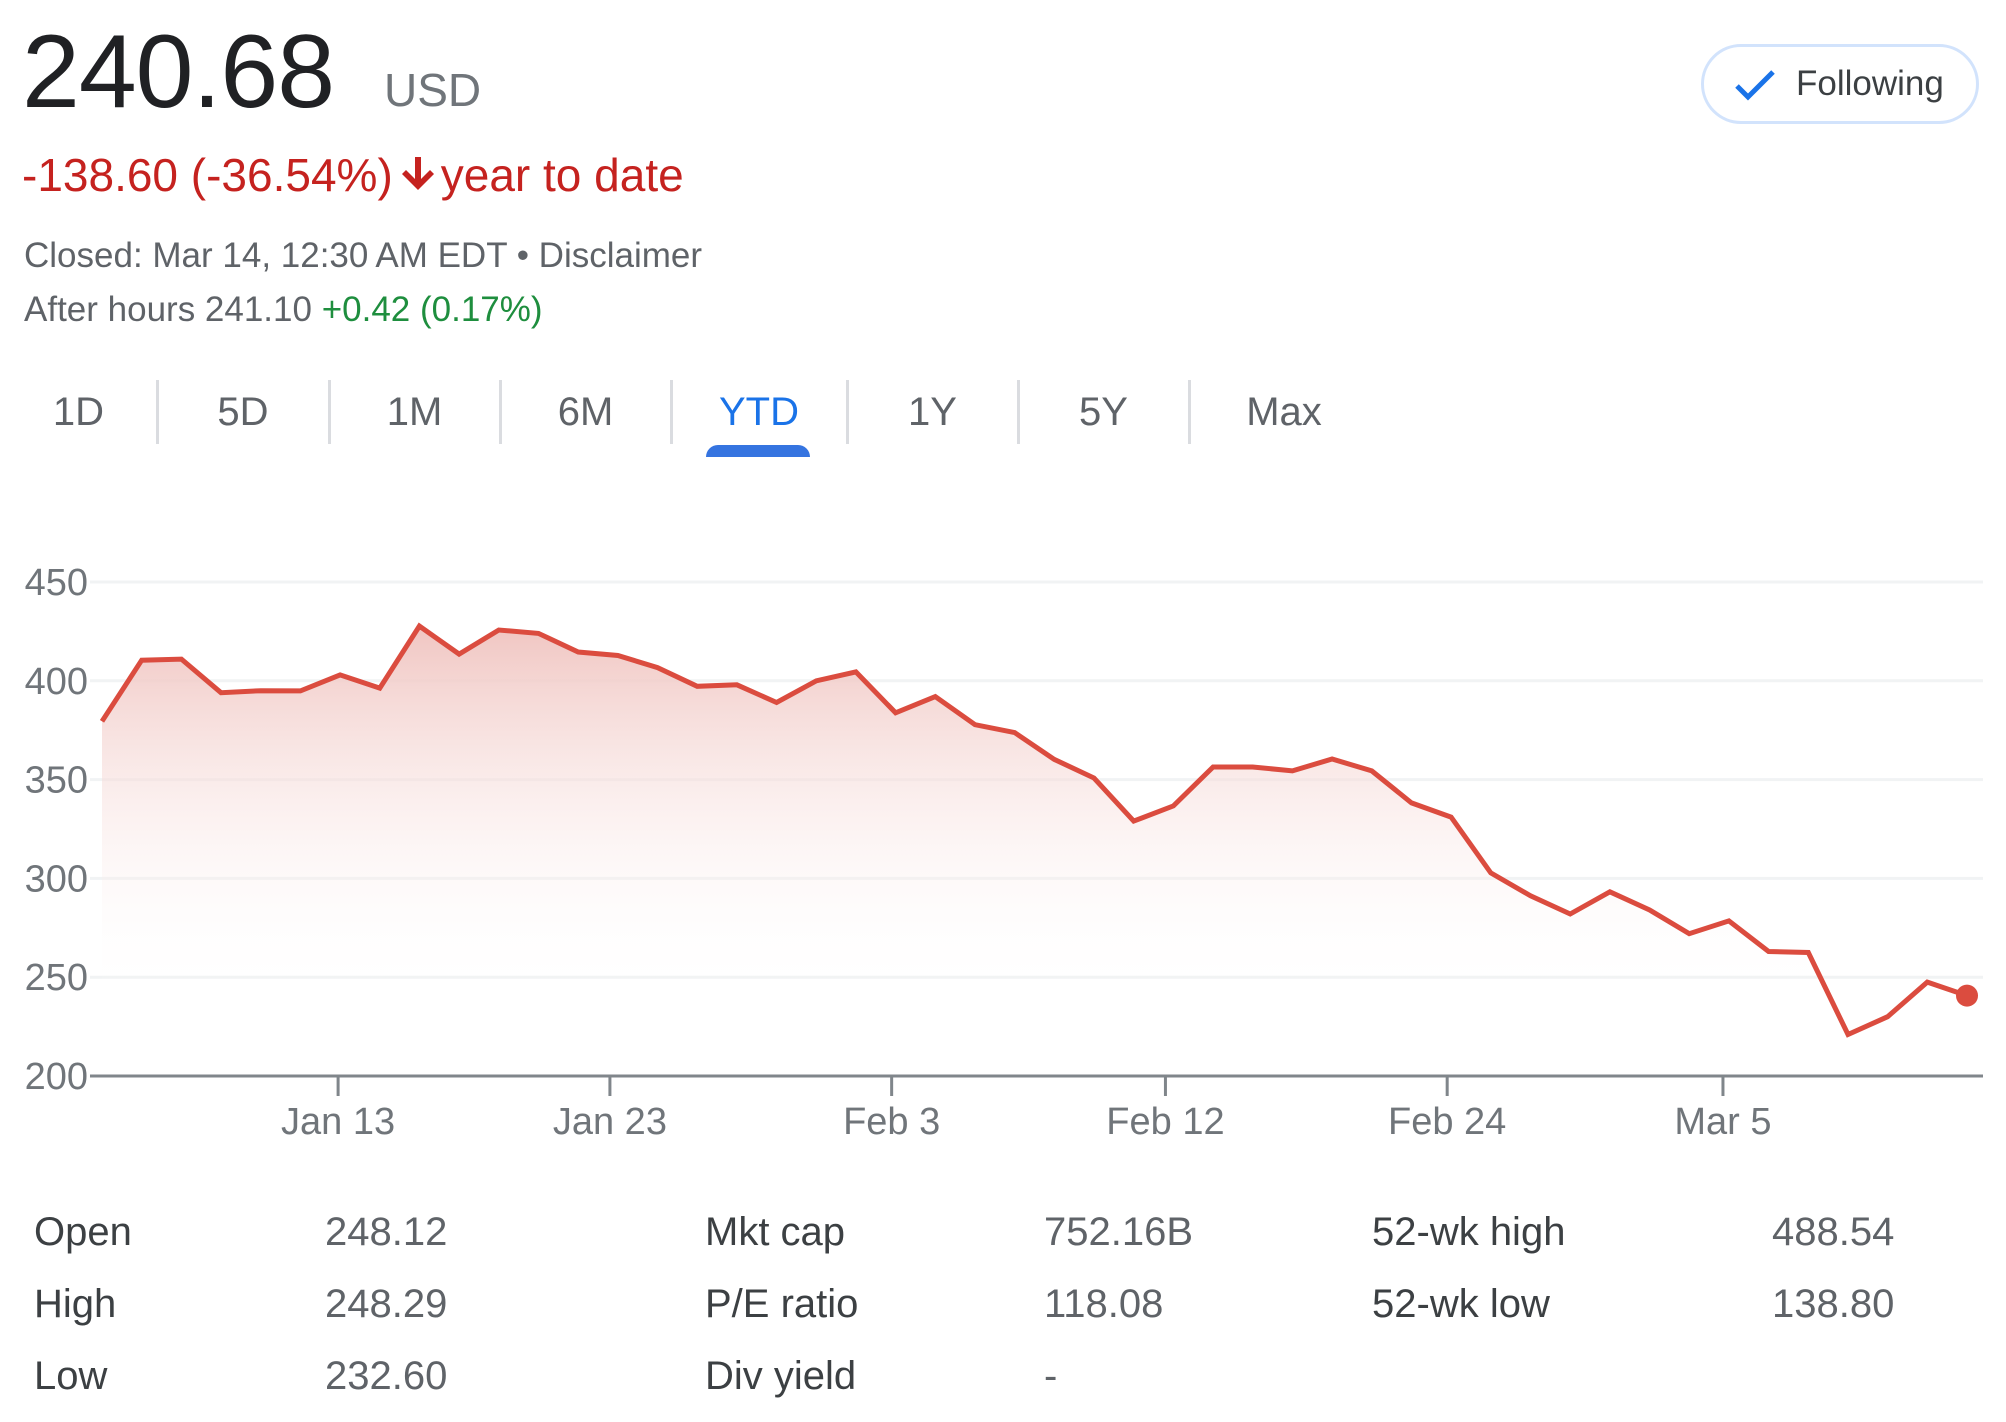 Image resolution: width=2006 pixels, height=1422 pixels. I want to click on stat-value: 232.60, so click(386, 1376).